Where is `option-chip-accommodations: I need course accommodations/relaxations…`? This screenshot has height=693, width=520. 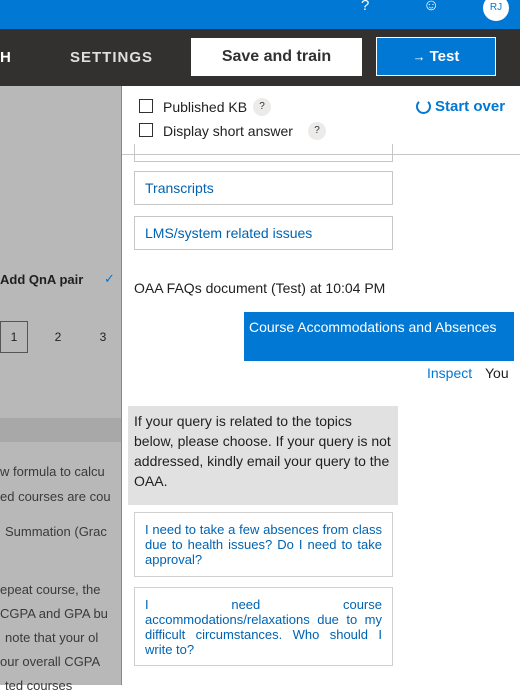 option-chip-accommodations: I need course accommodations/relaxations… is located at coordinates (263, 626).